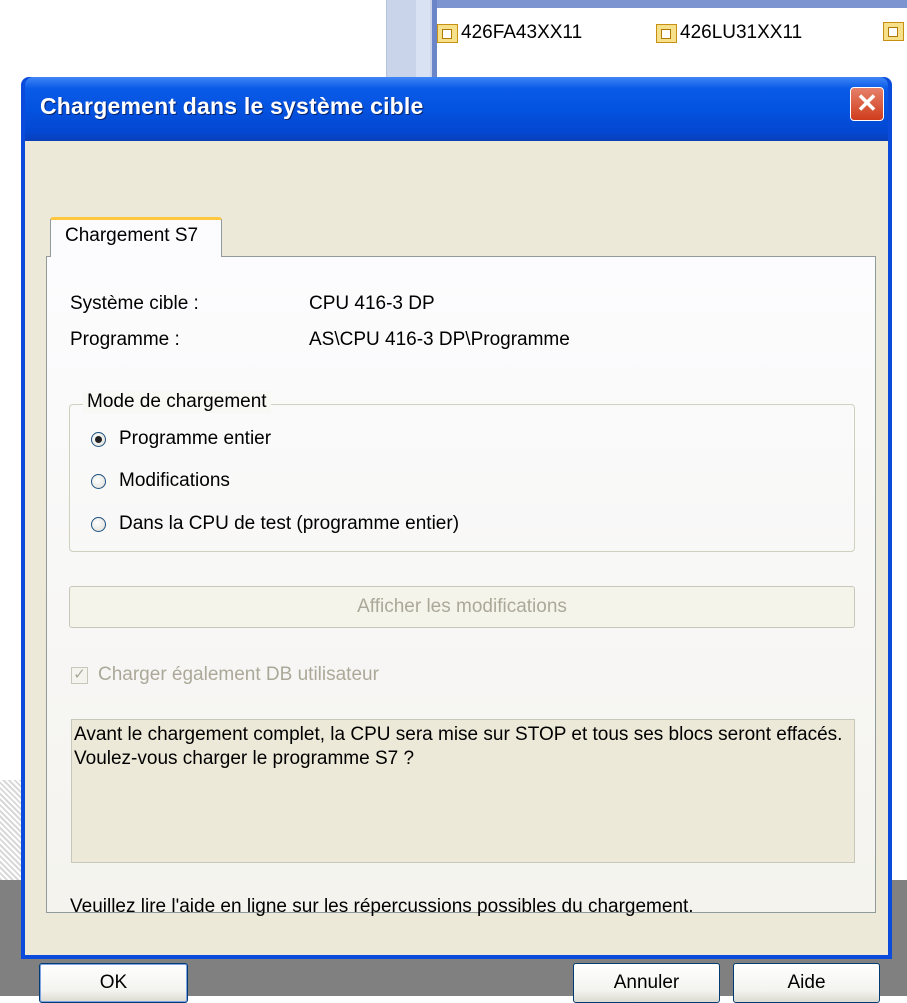 The image size is (907, 1003). Describe the element at coordinates (174, 480) in the screenshot. I see `radio-label: Modifications` at that location.